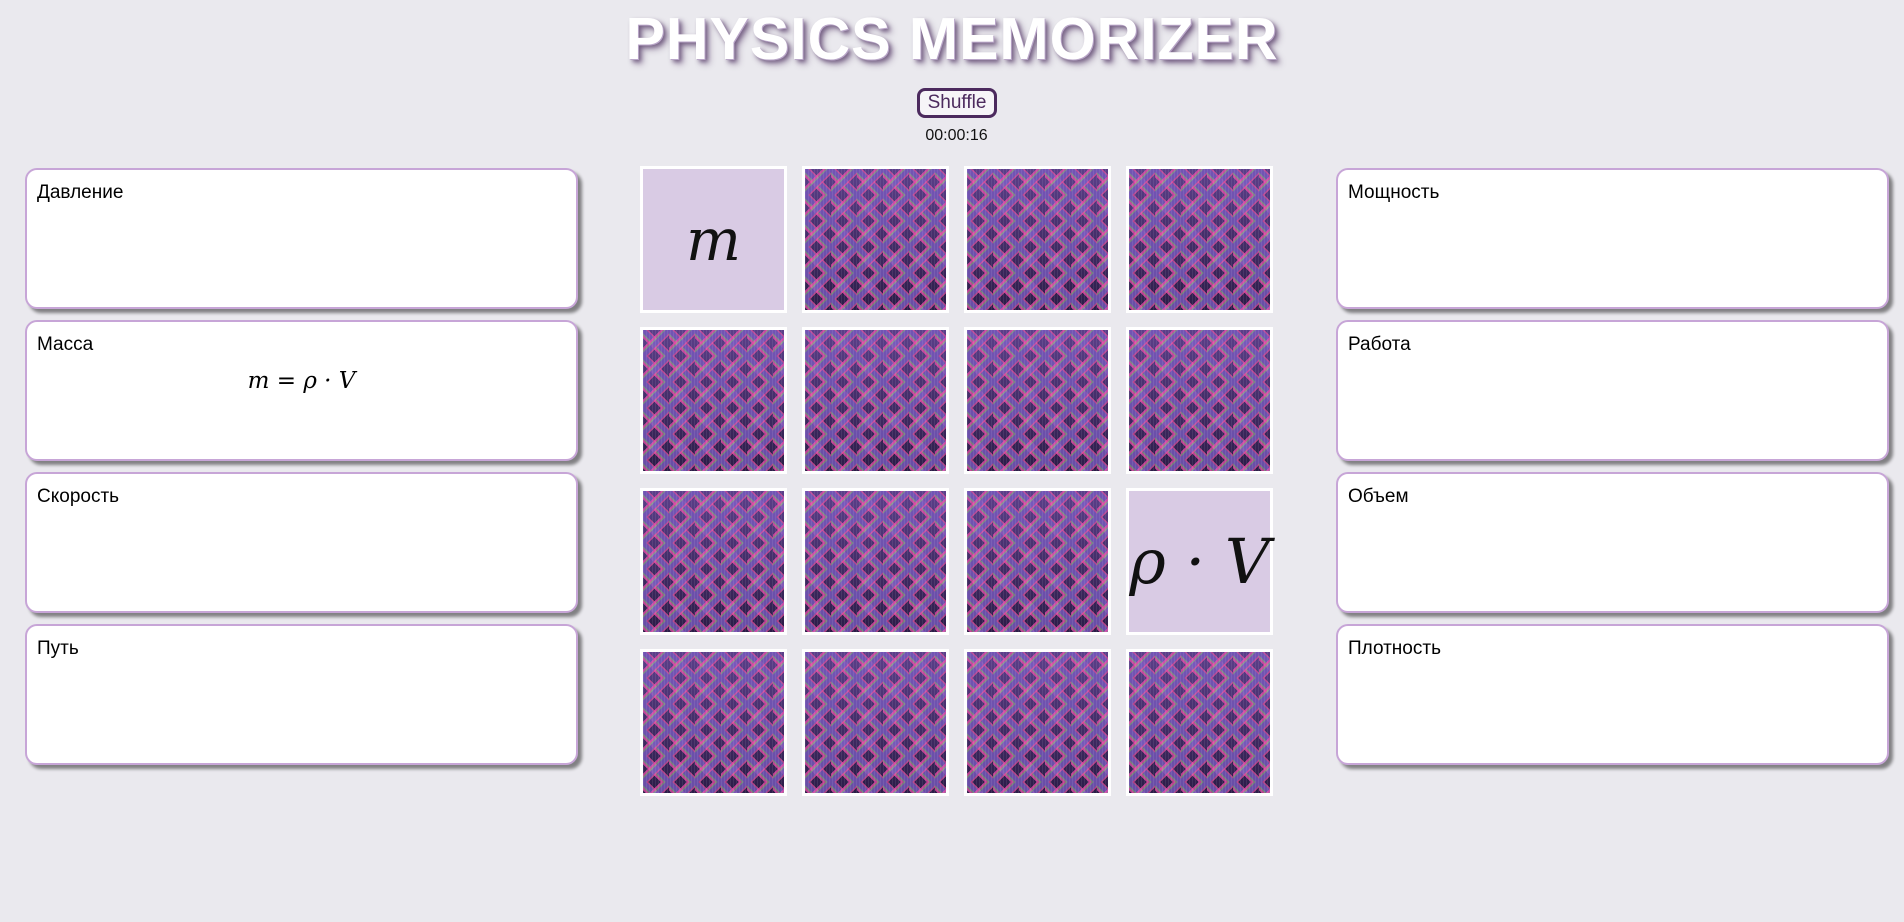 This screenshot has width=1904, height=922. Describe the element at coordinates (301, 381) in the screenshot. I see `slot-formula: m = ρ · V` at that location.